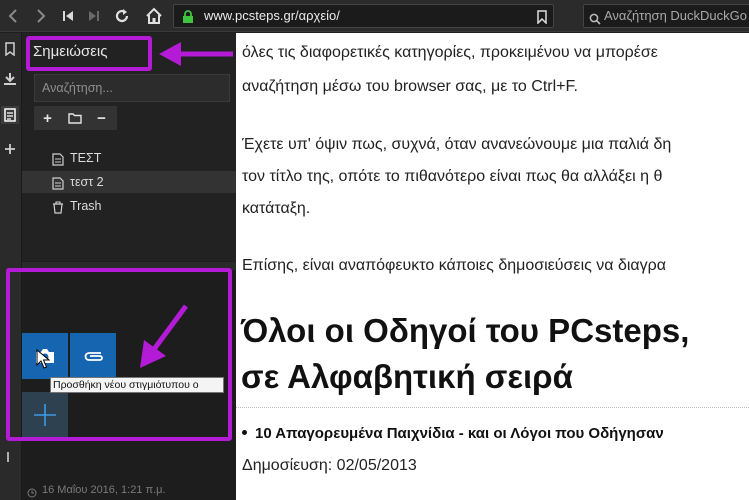 The image size is (749, 500). What do you see at coordinates (40, 16) in the screenshot?
I see `forward-icon` at bounding box center [40, 16].